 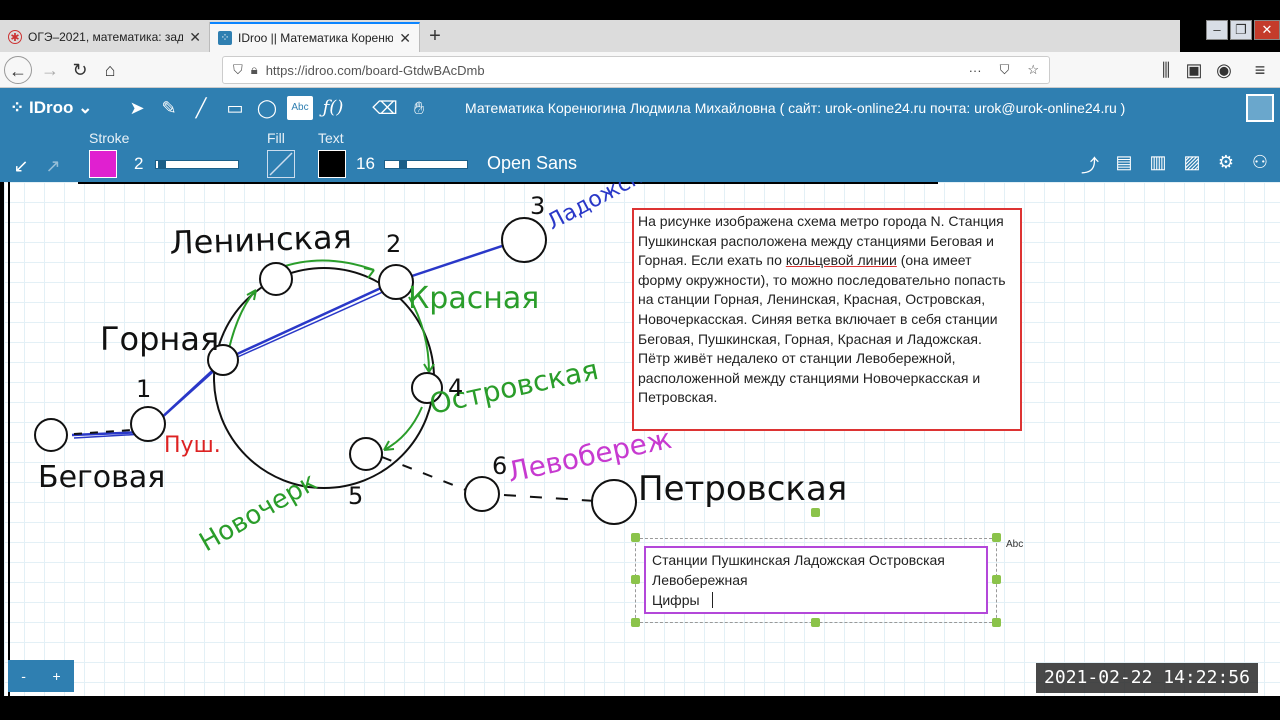 What do you see at coordinates (1015, 544) in the screenshot?
I see `text-cursor-icon: Abc` at bounding box center [1015, 544].